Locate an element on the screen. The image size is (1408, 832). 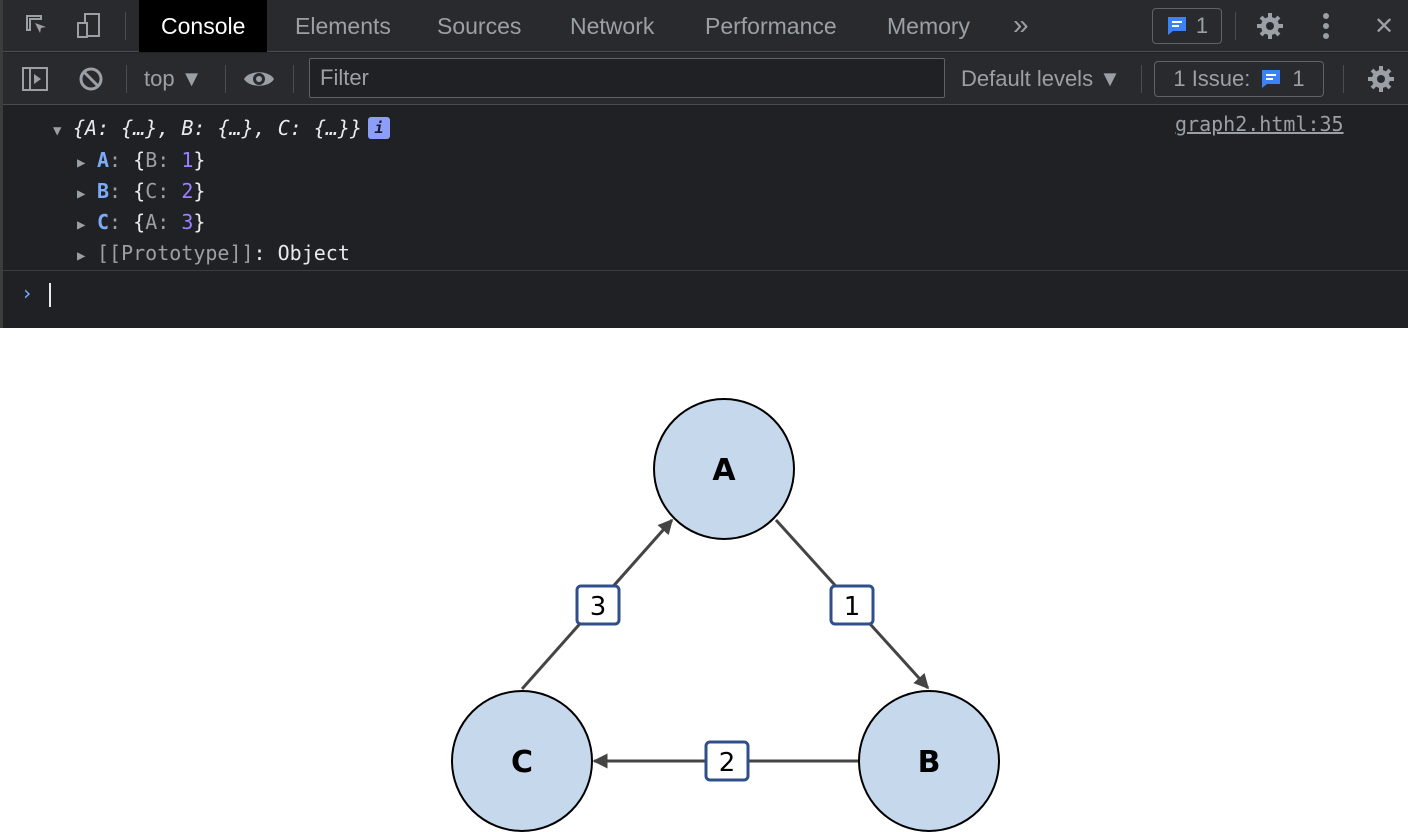
device-toolbar-icon is located at coordinates (89, 26).